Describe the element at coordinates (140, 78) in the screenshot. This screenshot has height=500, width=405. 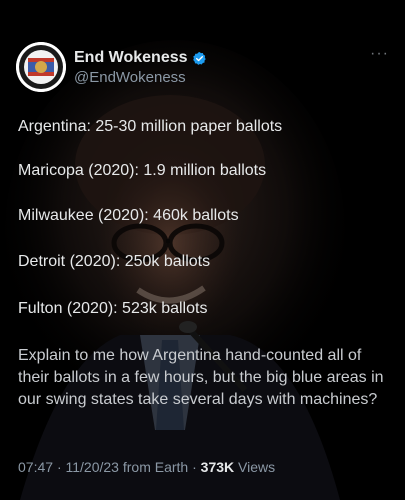
I see `account-handle: @EndWokeness` at that location.